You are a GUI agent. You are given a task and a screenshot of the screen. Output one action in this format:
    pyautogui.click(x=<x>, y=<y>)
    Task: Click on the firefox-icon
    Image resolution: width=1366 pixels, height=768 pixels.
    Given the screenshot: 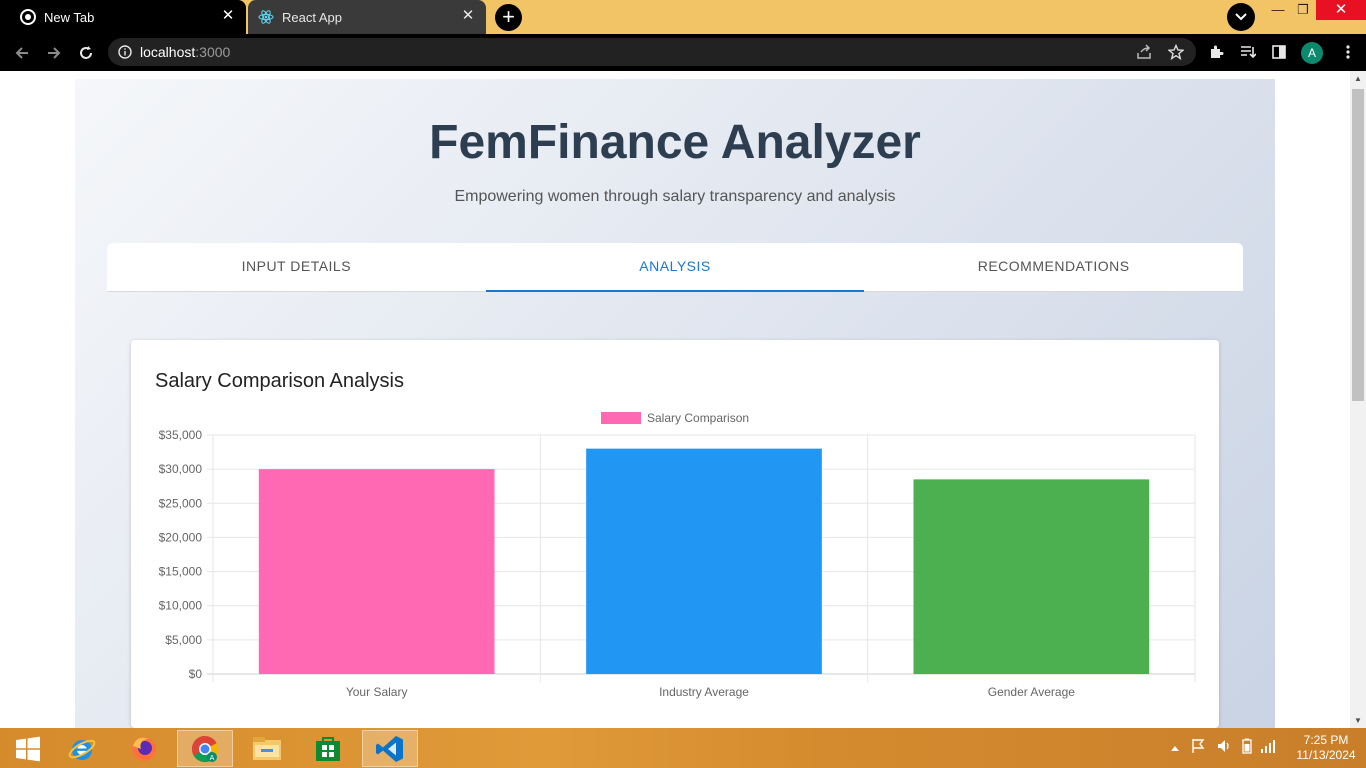 What is the action you would take?
    pyautogui.click(x=144, y=748)
    